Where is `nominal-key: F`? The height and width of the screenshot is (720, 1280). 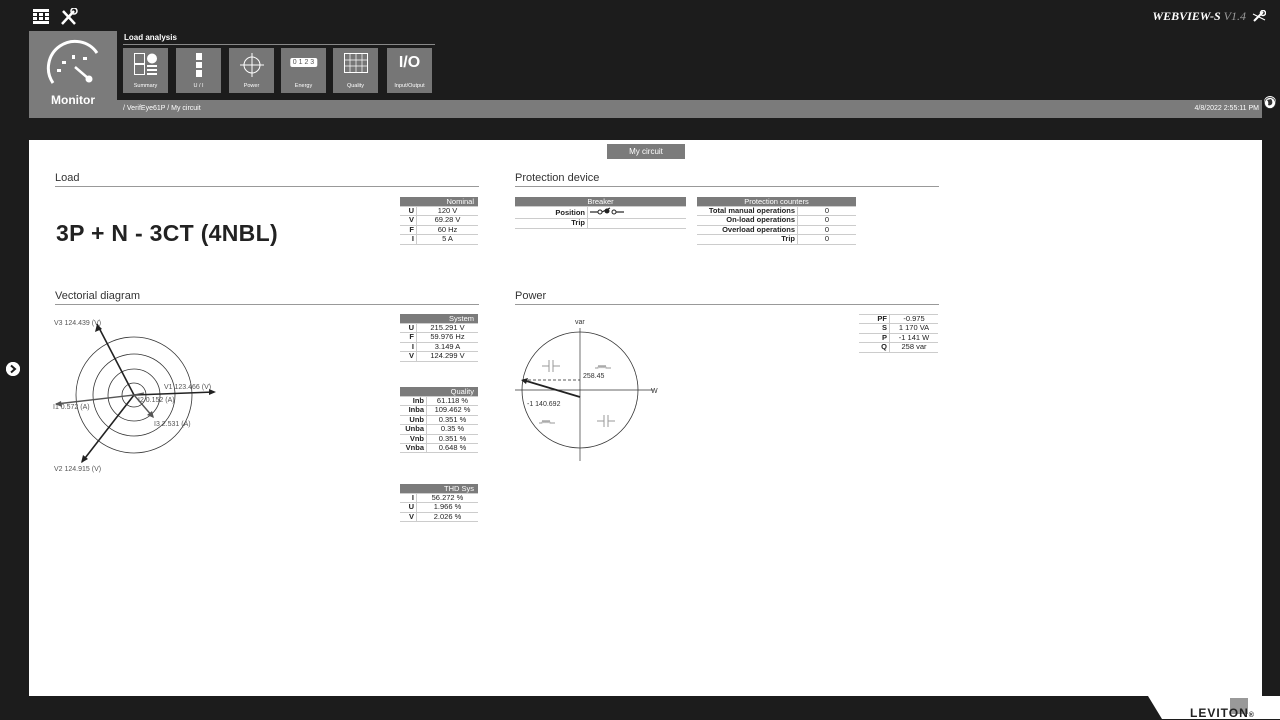 nominal-key: F is located at coordinates (408, 230).